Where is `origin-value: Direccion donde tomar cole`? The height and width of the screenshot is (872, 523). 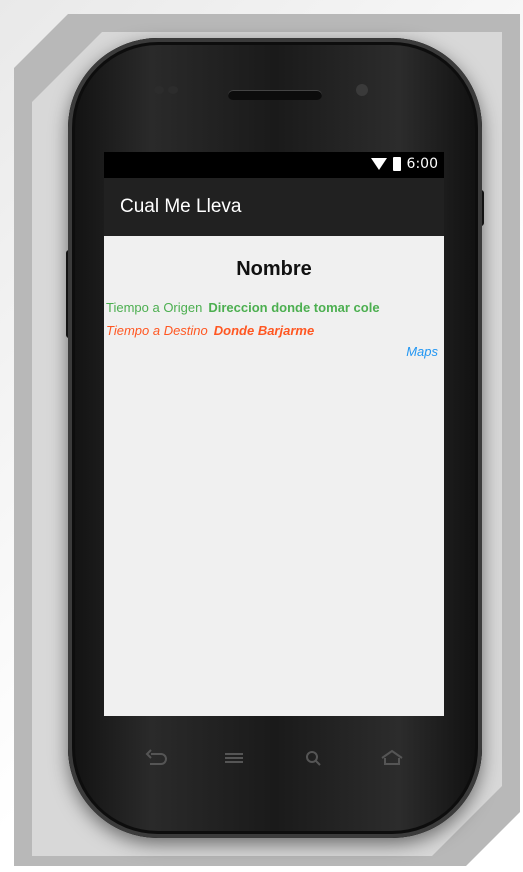 origin-value: Direccion donde tomar cole is located at coordinates (294, 307).